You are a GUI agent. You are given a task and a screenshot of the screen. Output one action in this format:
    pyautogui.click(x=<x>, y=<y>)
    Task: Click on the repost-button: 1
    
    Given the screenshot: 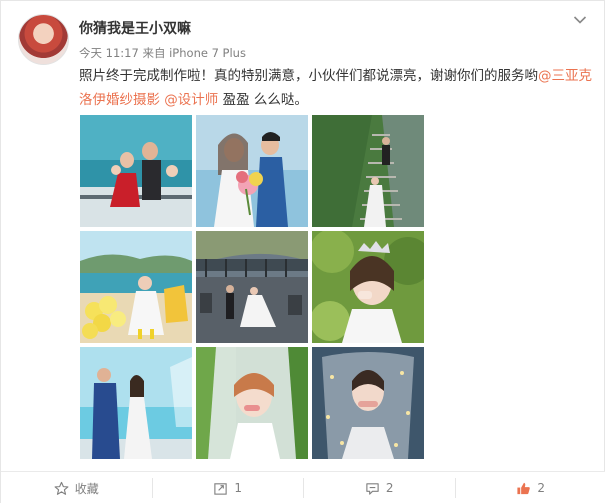 What is the action you would take?
    pyautogui.click(x=227, y=488)
    